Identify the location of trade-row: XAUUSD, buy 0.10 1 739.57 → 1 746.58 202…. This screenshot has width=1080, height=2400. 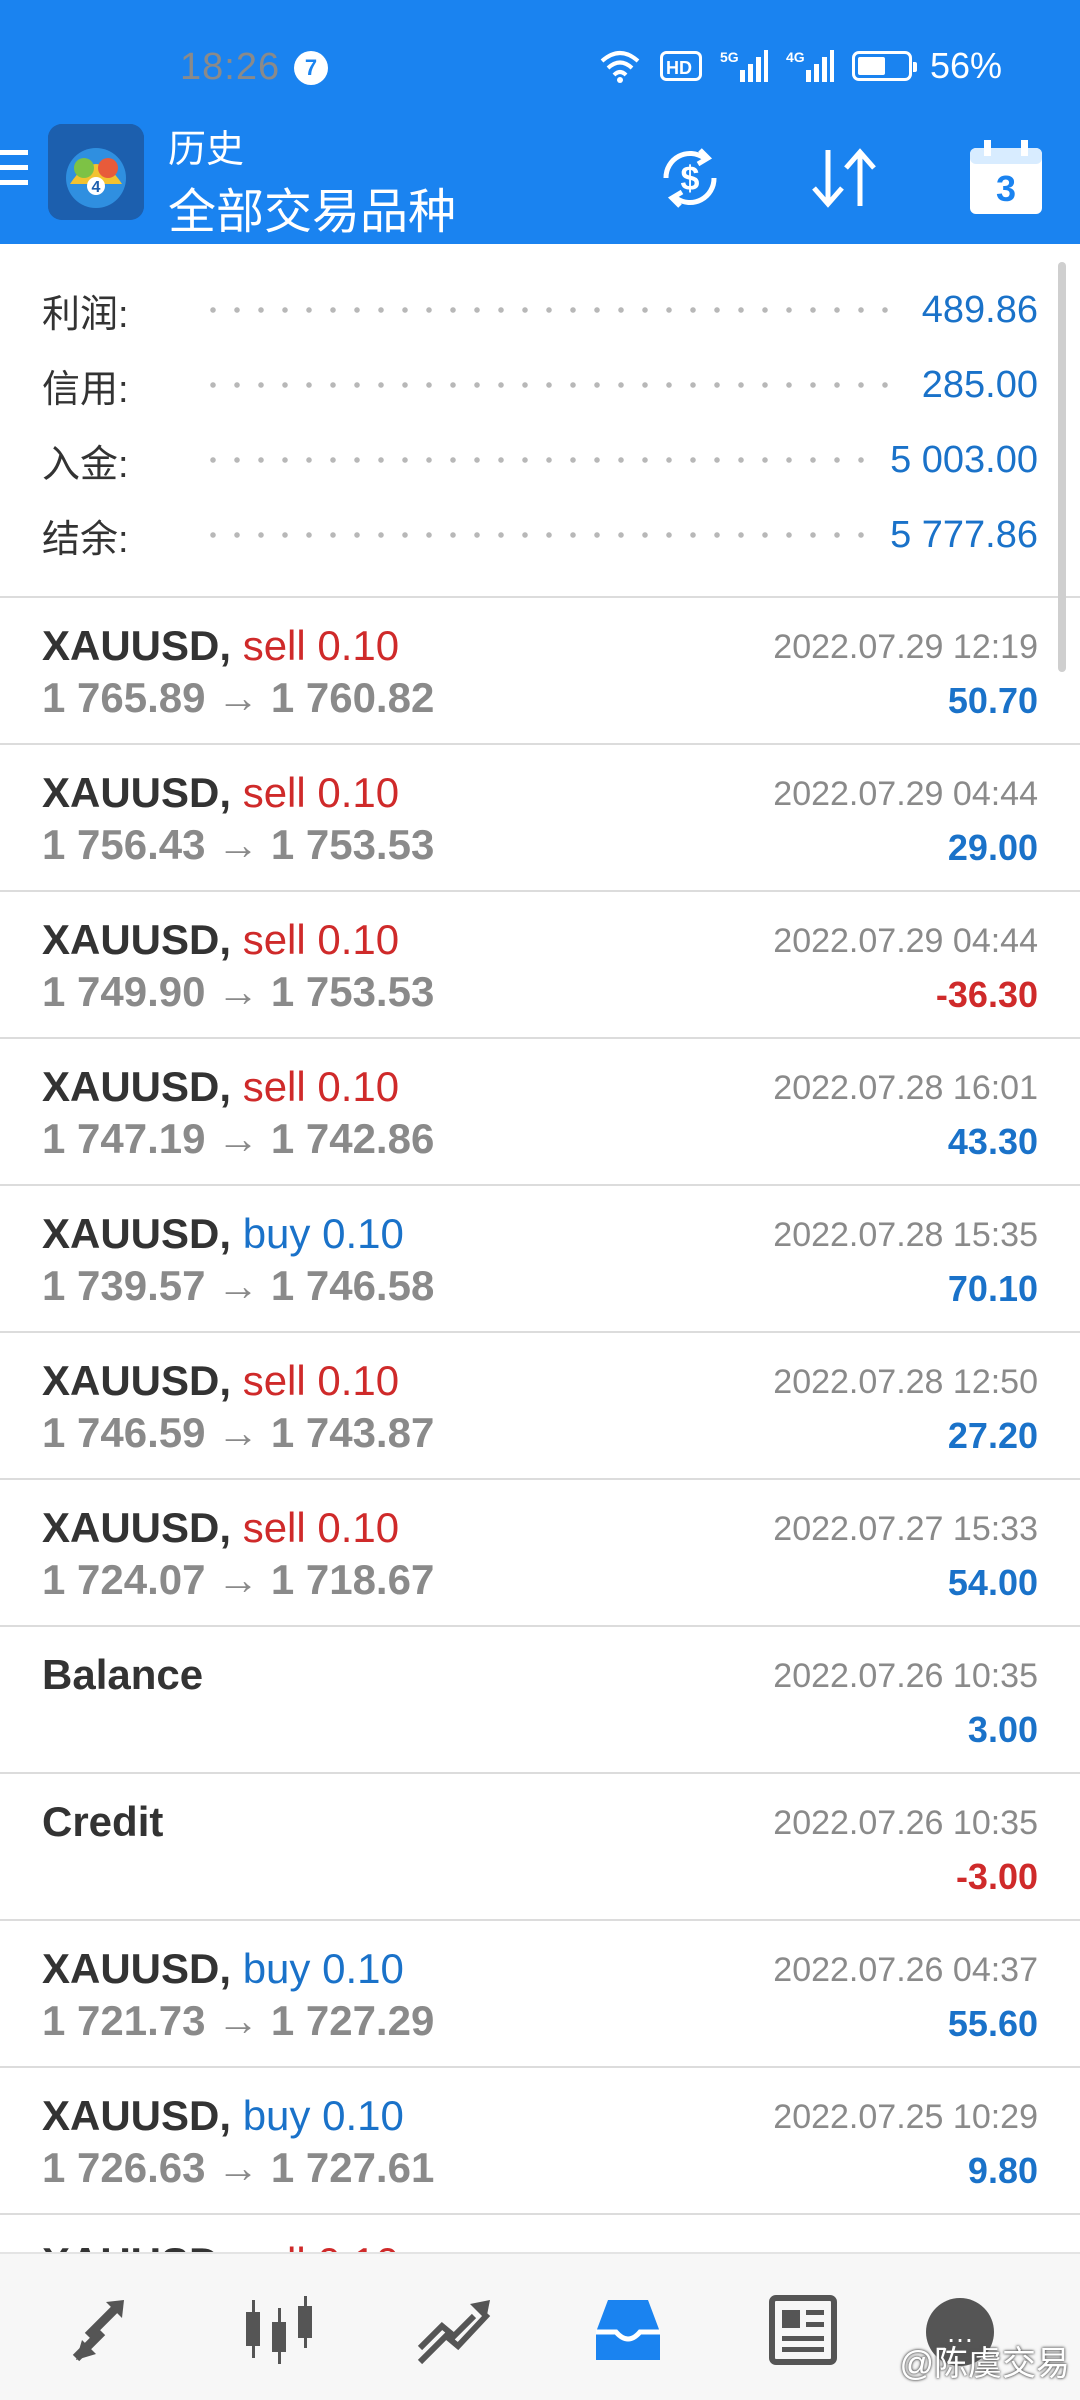
(540, 1259).